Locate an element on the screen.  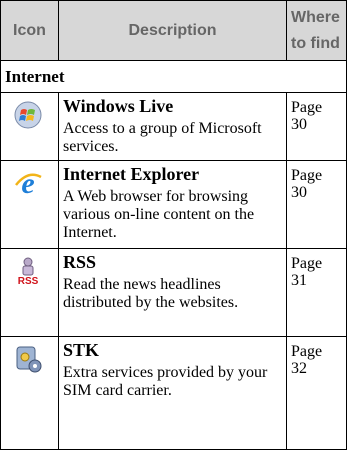
stk-icon is located at coordinates (29, 359).